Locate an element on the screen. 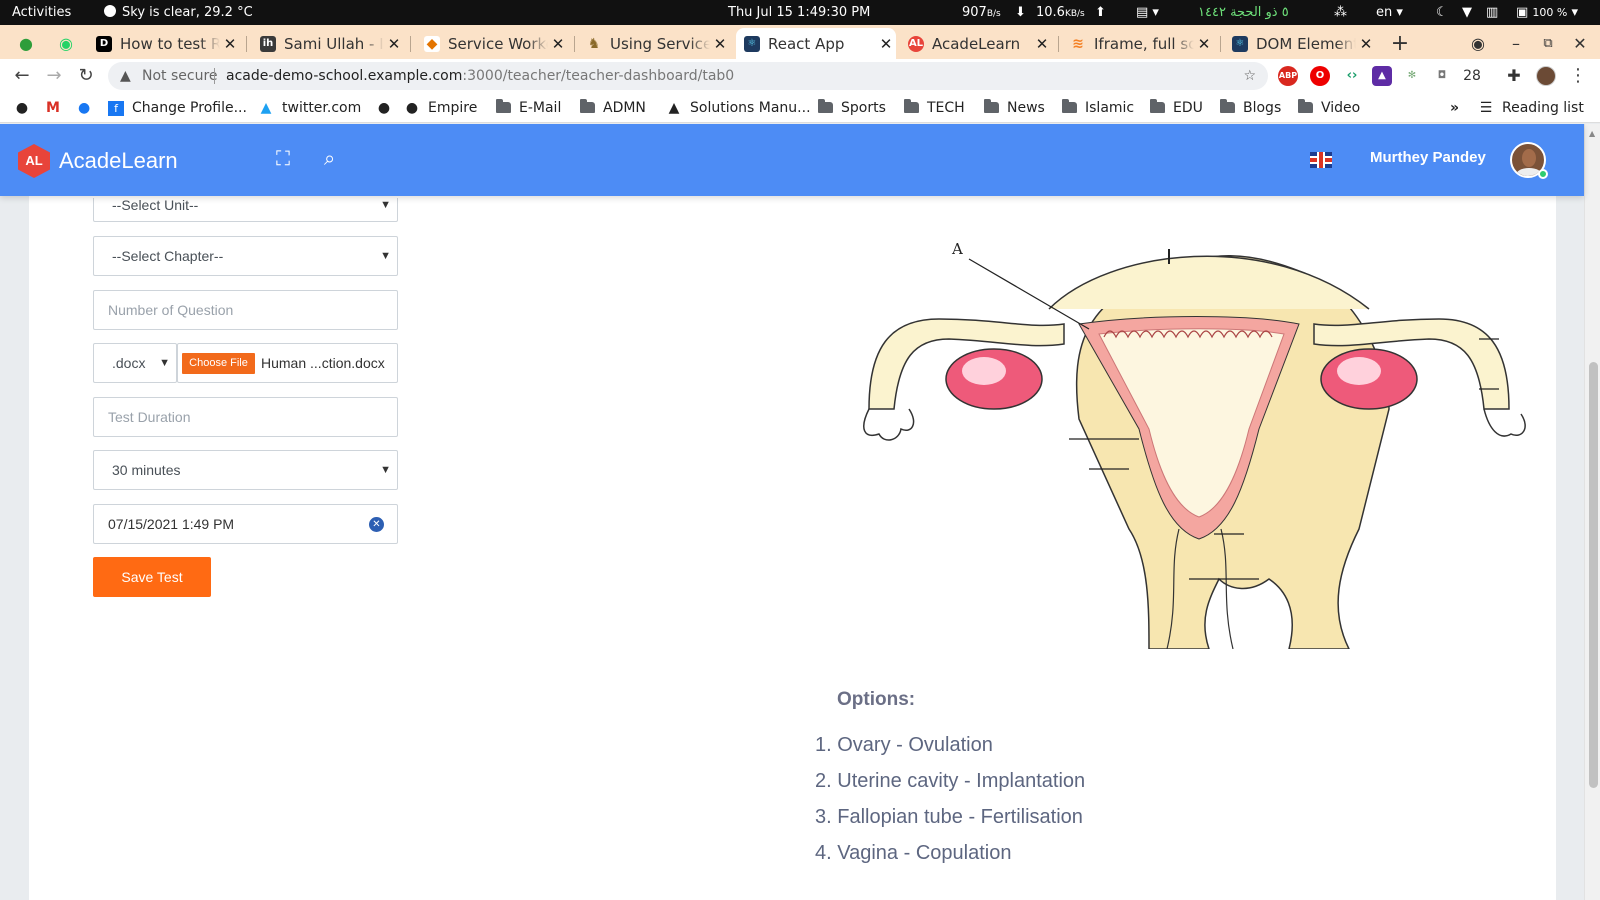 The width and height of the screenshot is (1600, 900). bookmark-globe-icon: ● is located at coordinates (26, 108).